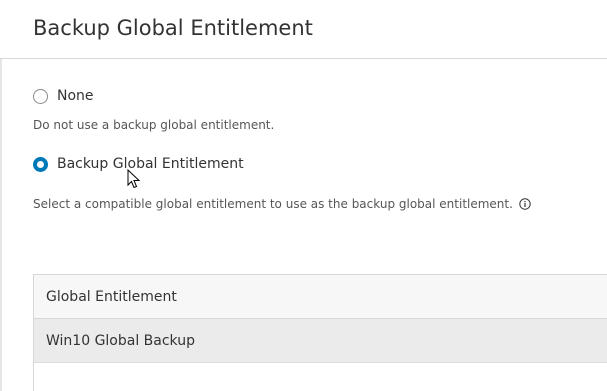 This screenshot has height=391, width=607. What do you see at coordinates (525, 204) in the screenshot?
I see `info-icon` at bounding box center [525, 204].